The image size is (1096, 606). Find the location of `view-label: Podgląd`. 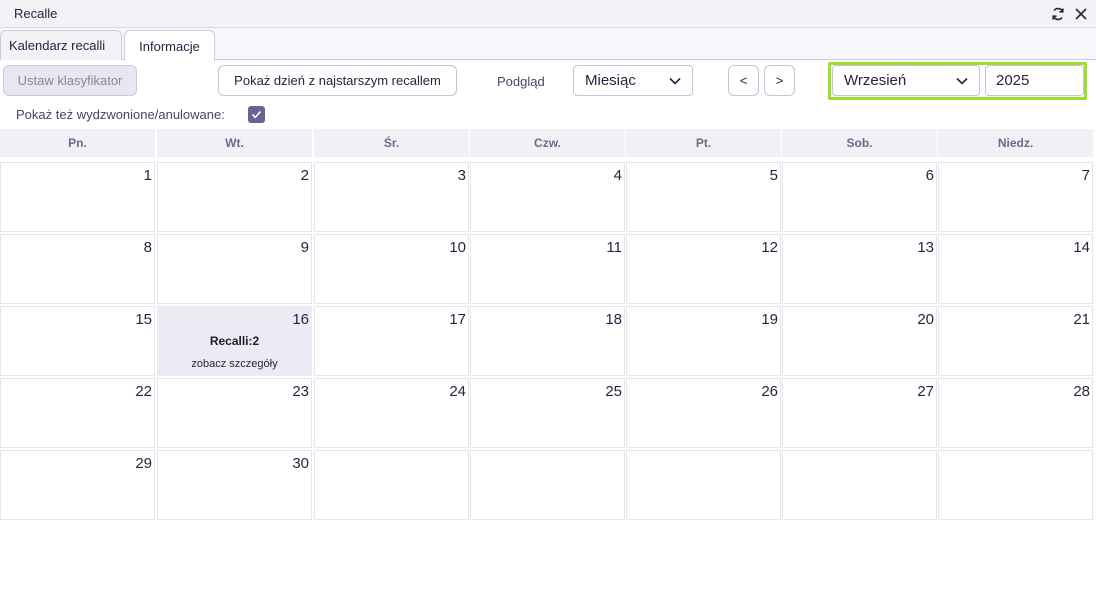

view-label: Podgląd is located at coordinates (521, 81).